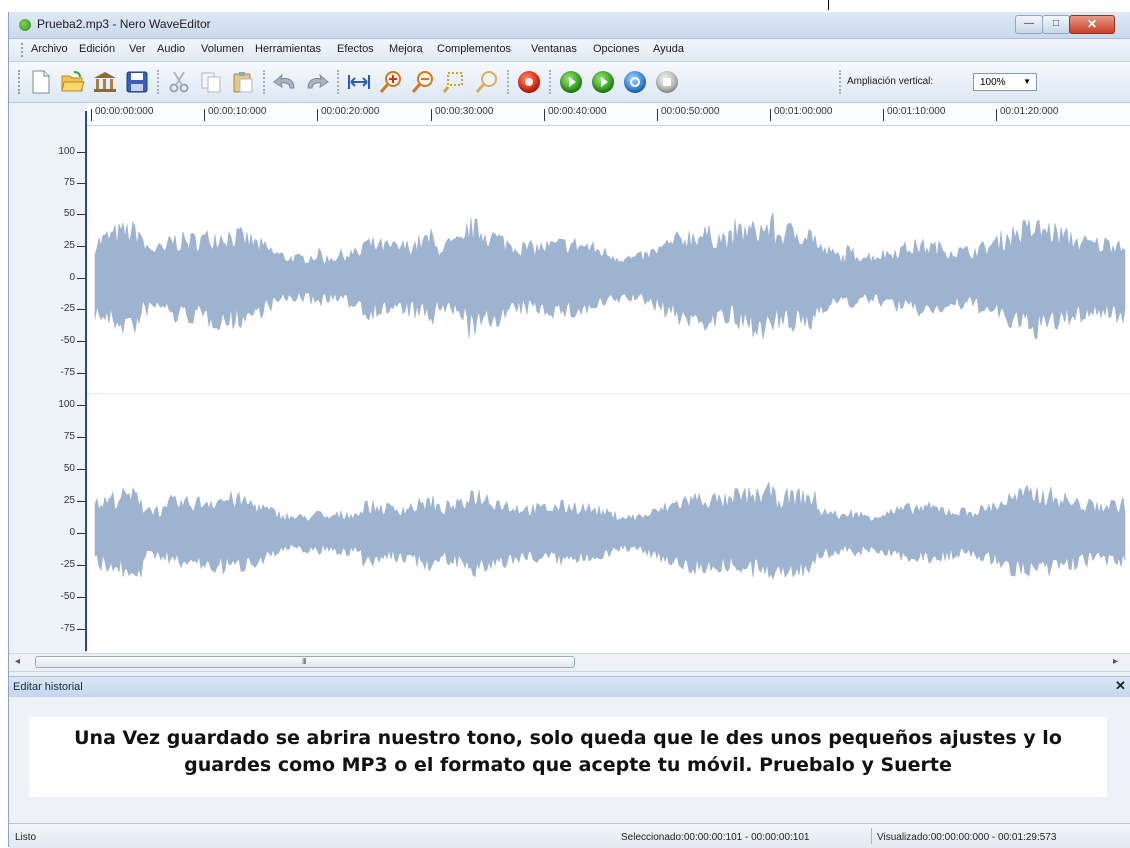  Describe the element at coordinates (67, 596) in the screenshot. I see `axis-label-ch2-minus50: -50` at that location.